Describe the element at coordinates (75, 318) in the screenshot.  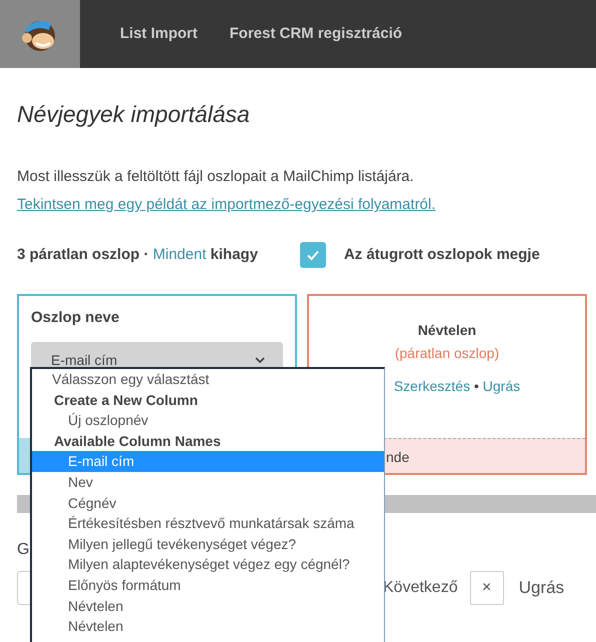
I see `column-name-label: Oszlop neve` at that location.